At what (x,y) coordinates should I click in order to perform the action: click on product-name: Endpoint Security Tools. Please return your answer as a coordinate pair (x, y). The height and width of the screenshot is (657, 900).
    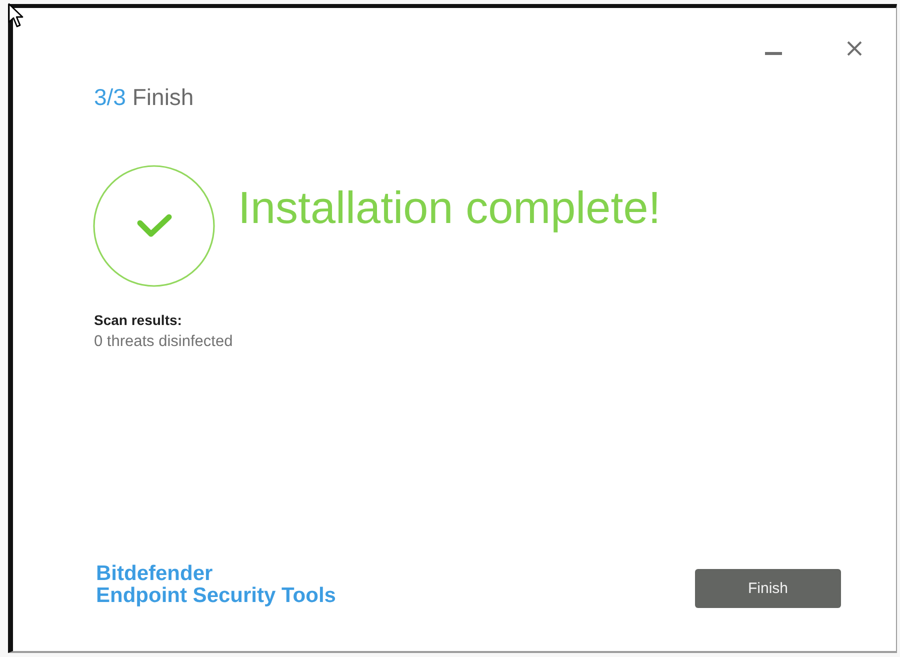
    Looking at the image, I should click on (216, 596).